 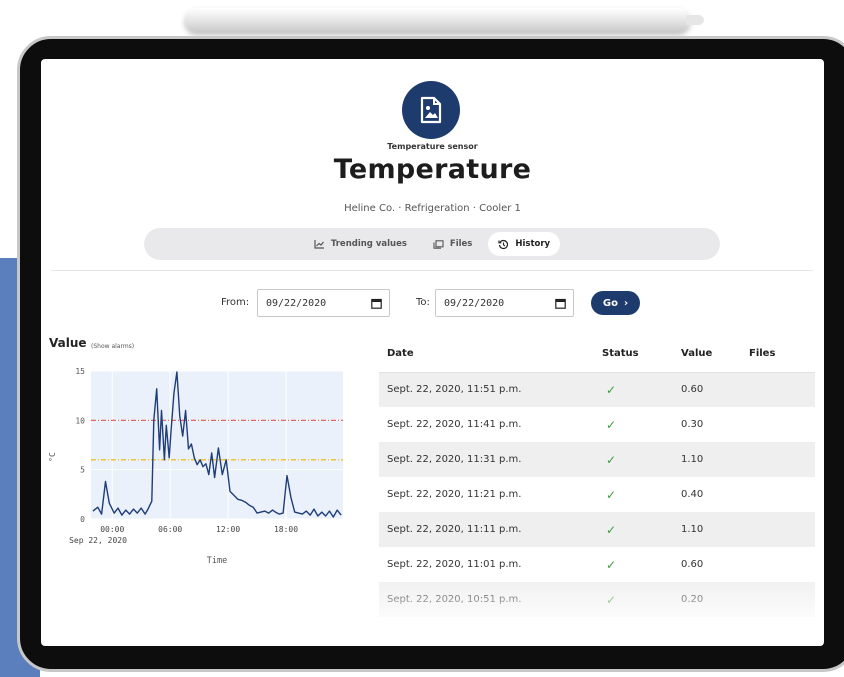 I want to click on to-label: To:, so click(x=423, y=302).